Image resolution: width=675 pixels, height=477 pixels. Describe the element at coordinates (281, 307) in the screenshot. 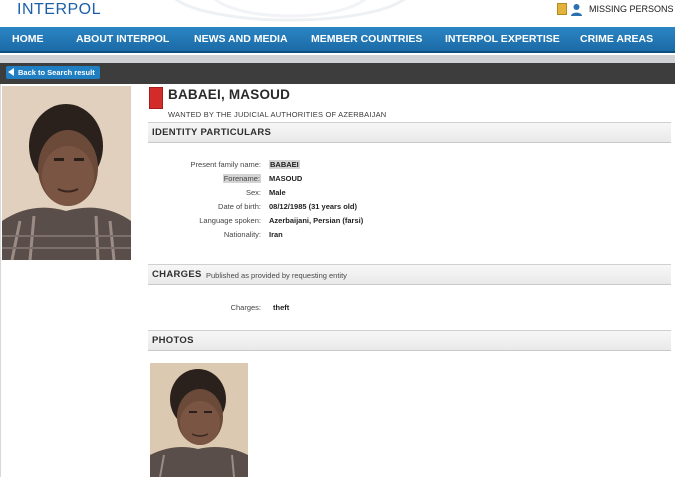

I see `field-value: theft` at that location.